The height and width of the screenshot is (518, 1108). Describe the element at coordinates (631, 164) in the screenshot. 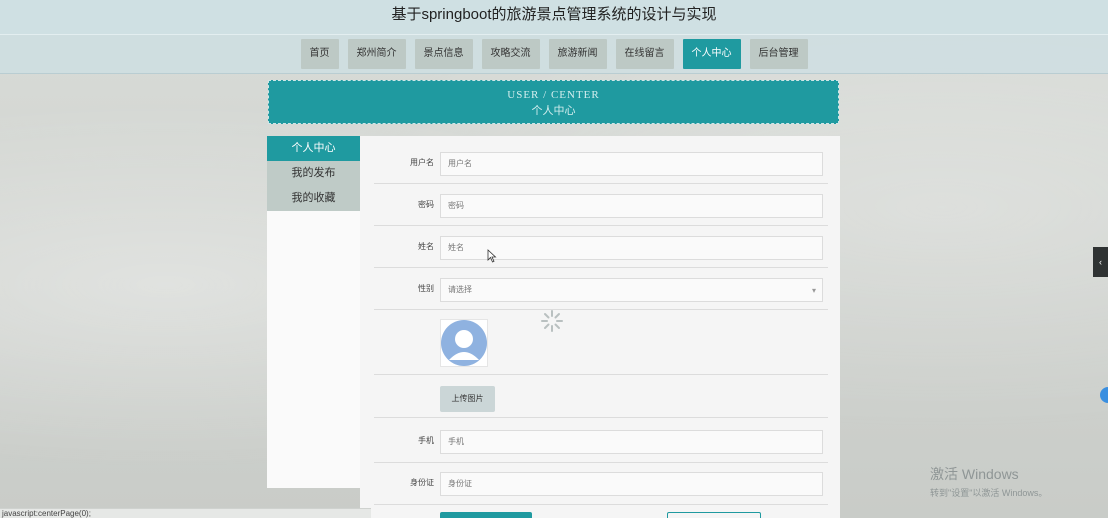

I see `username-input: 用户名` at that location.